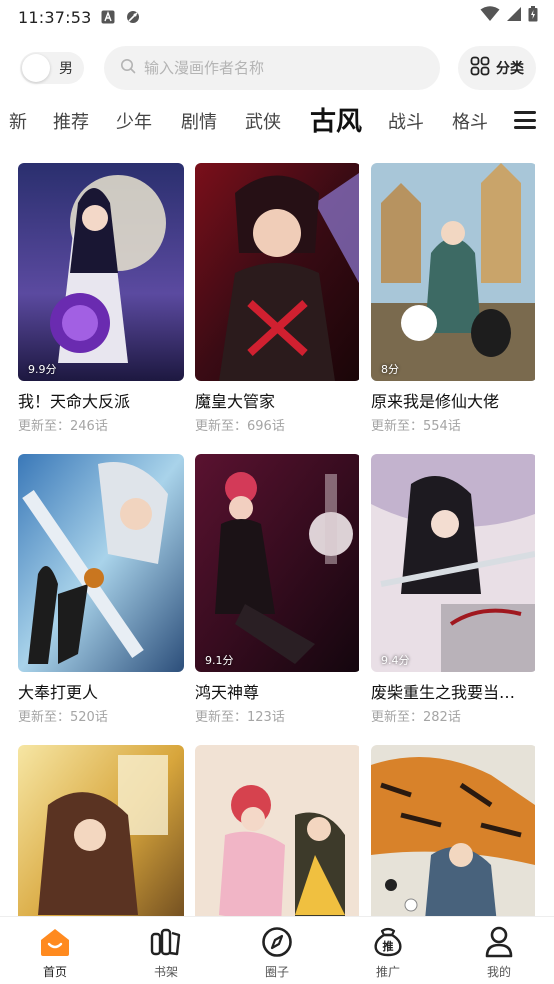  Describe the element at coordinates (240, 426) in the screenshot. I see `comic-update: 更新至：696话` at that location.